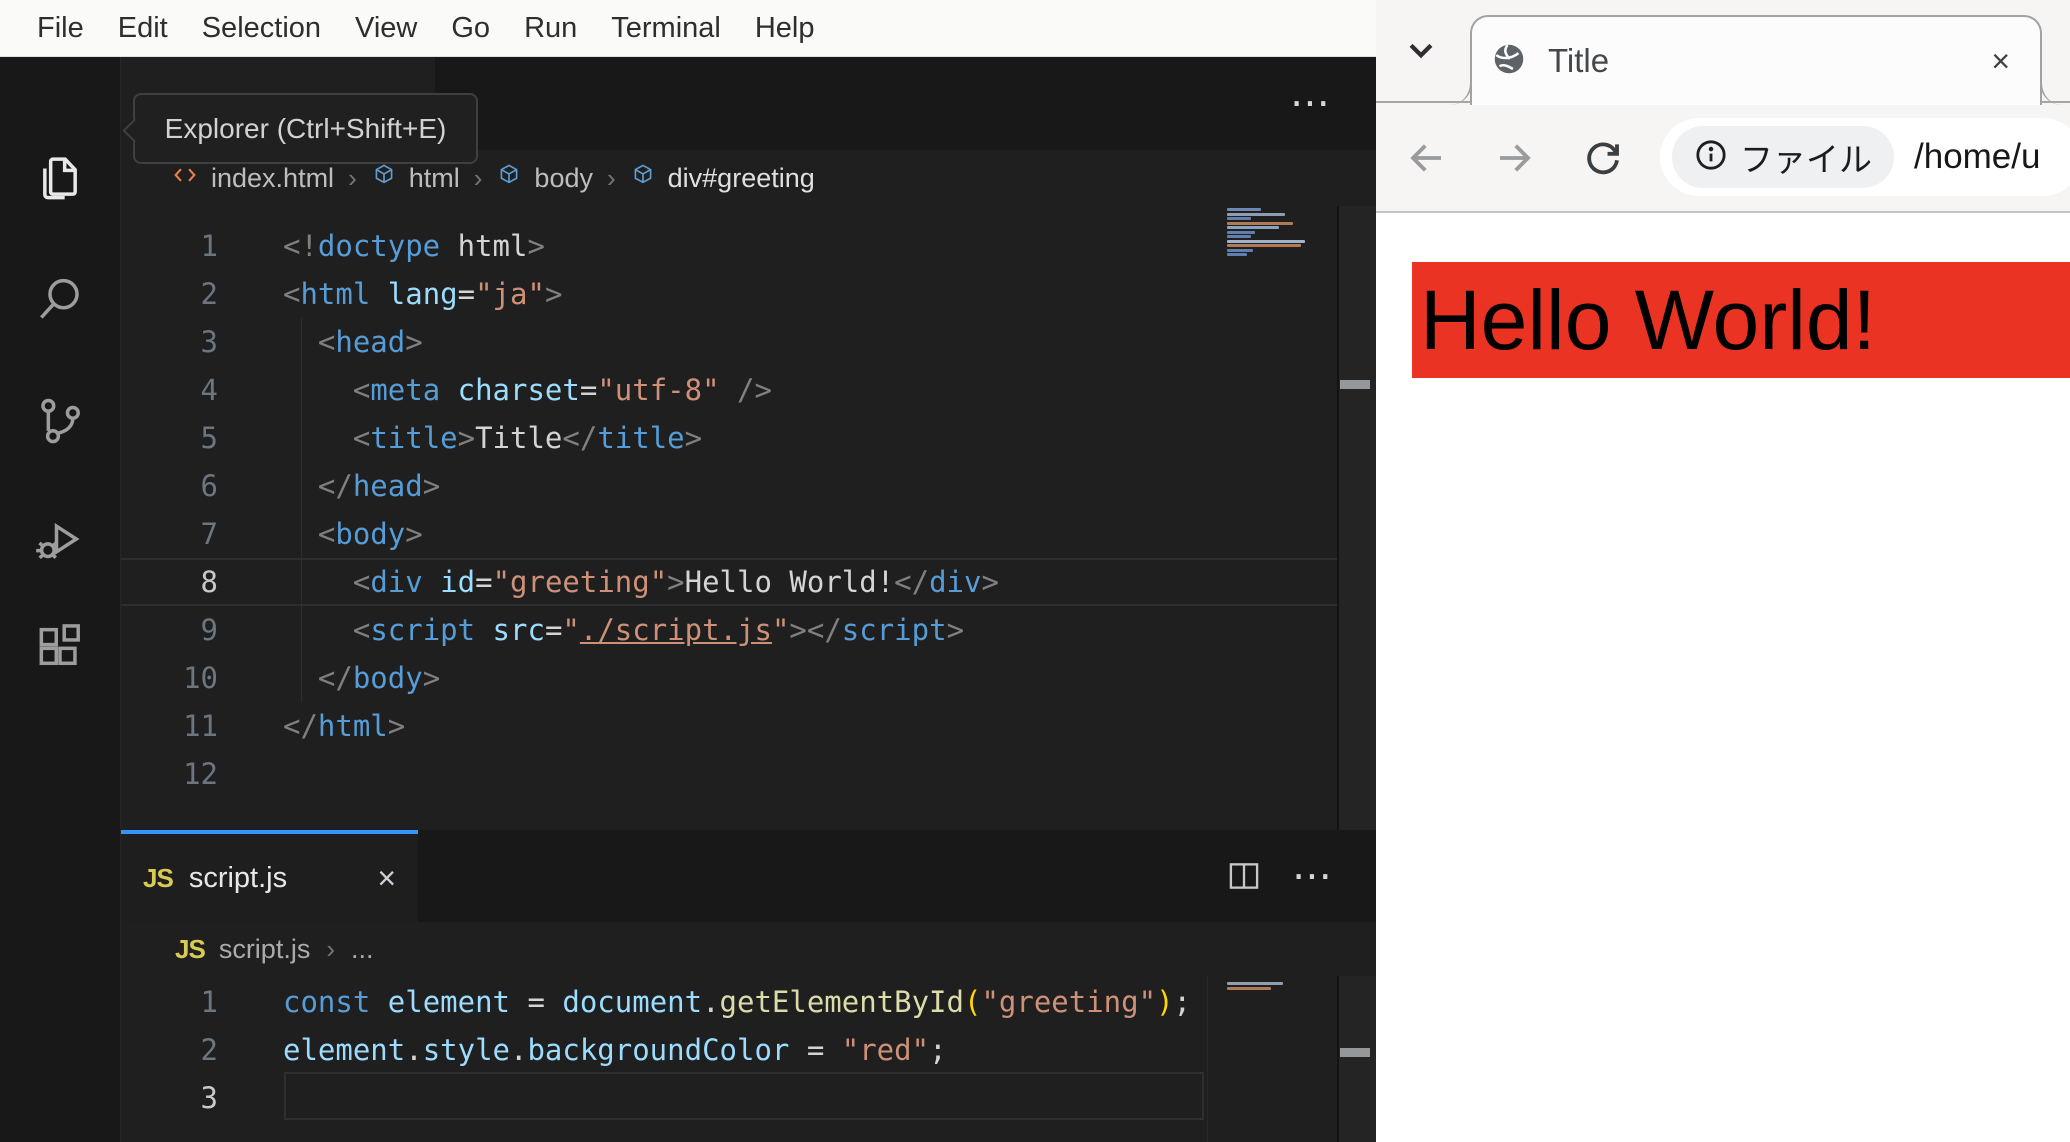 Image resolution: width=2070 pixels, height=1142 pixels. Describe the element at coordinates (550, 28) in the screenshot. I see `menu-item-run: Run` at that location.